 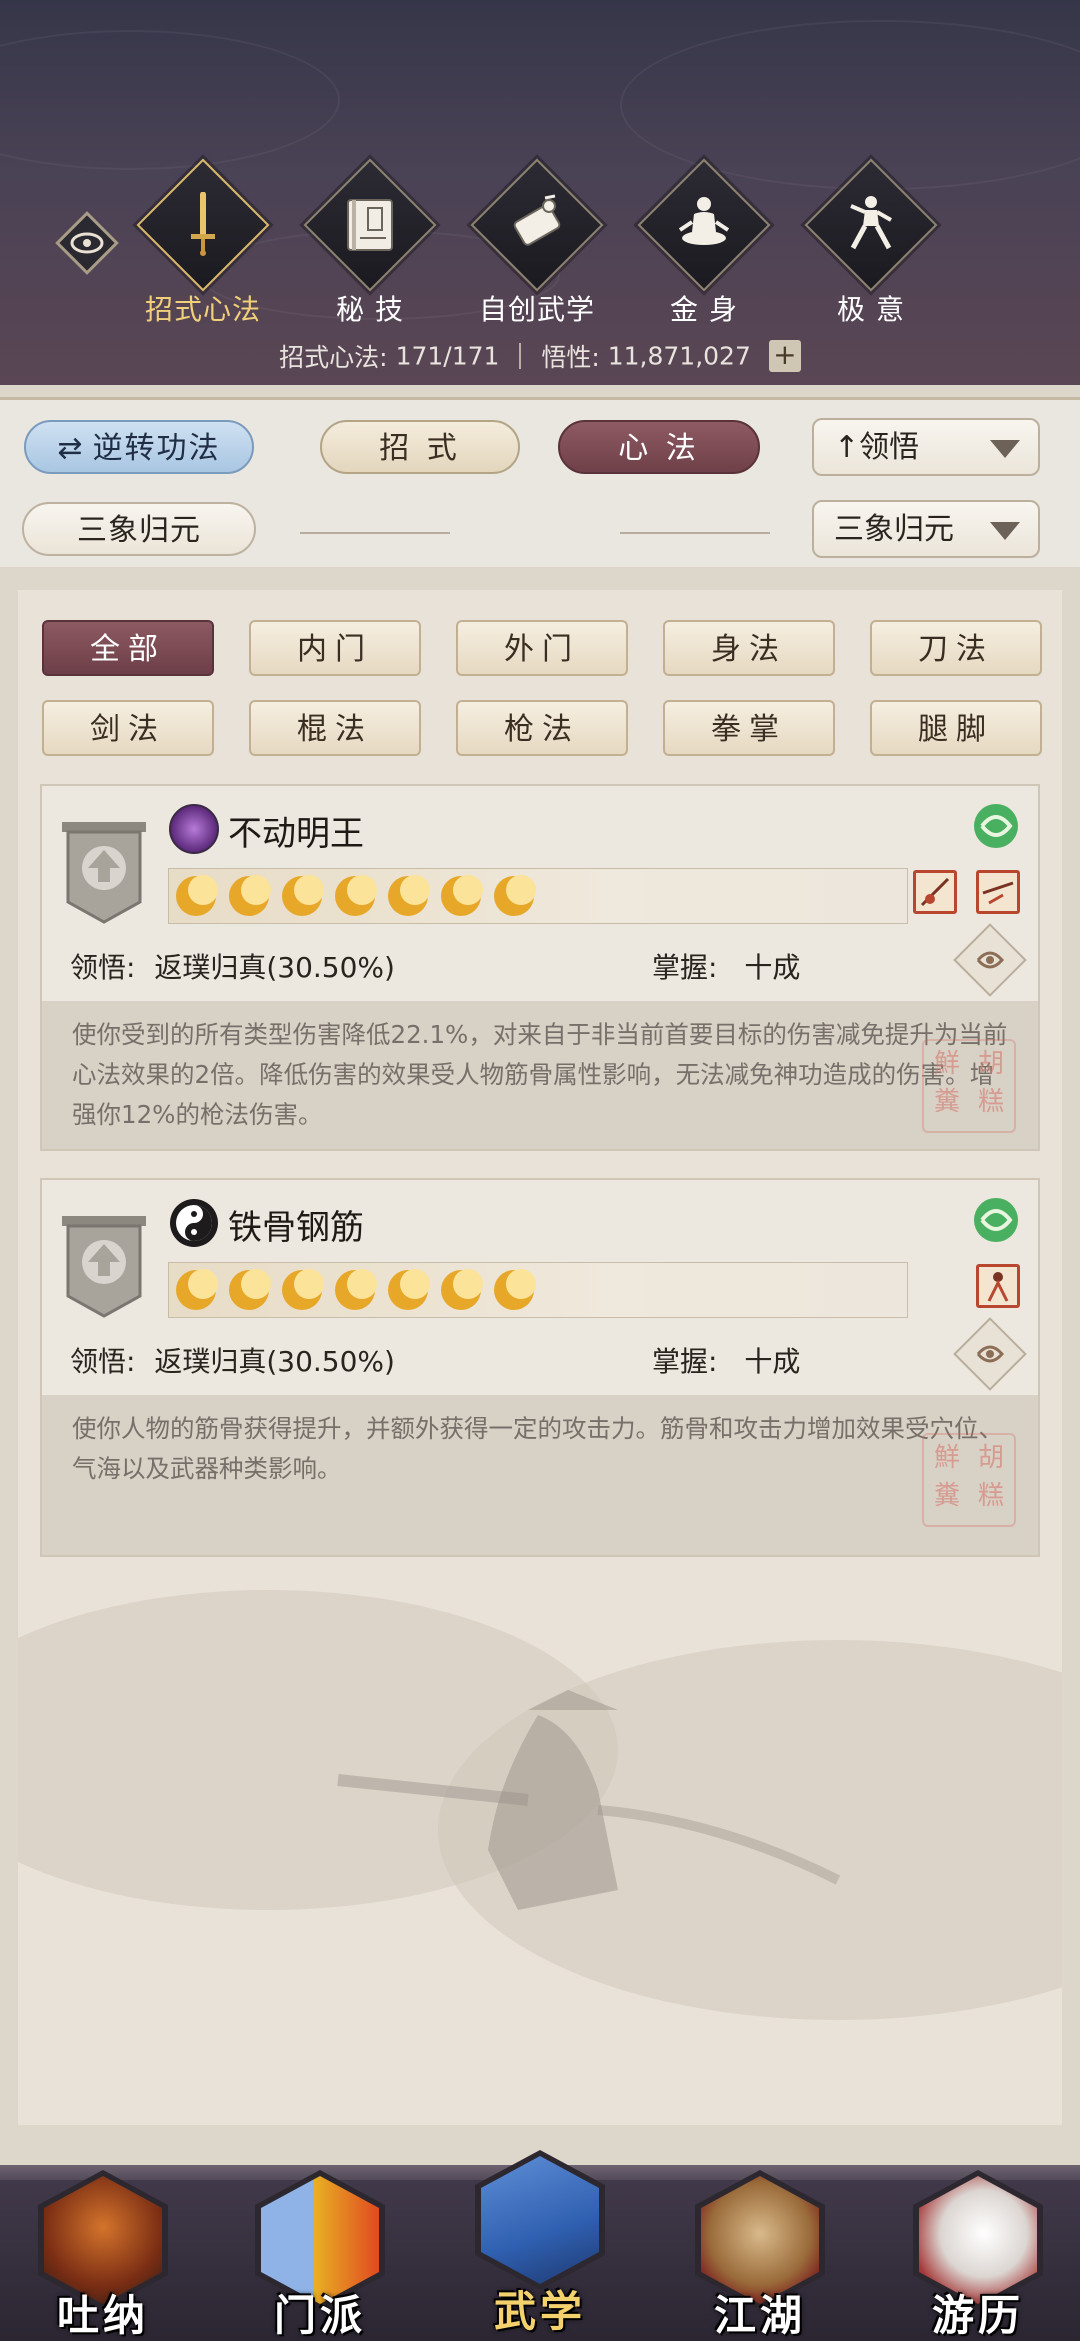 I want to click on tab-moves-heart: 招式心法, so click(x=203, y=244).